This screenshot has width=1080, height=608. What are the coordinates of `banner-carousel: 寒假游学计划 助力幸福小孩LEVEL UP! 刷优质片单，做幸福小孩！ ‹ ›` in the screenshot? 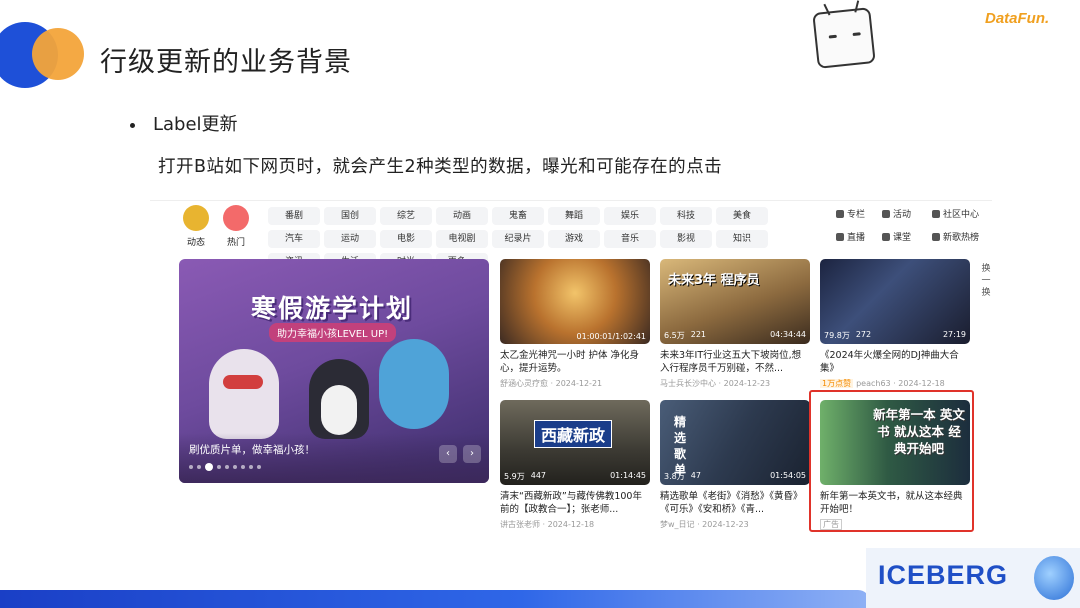 It's located at (334, 371).